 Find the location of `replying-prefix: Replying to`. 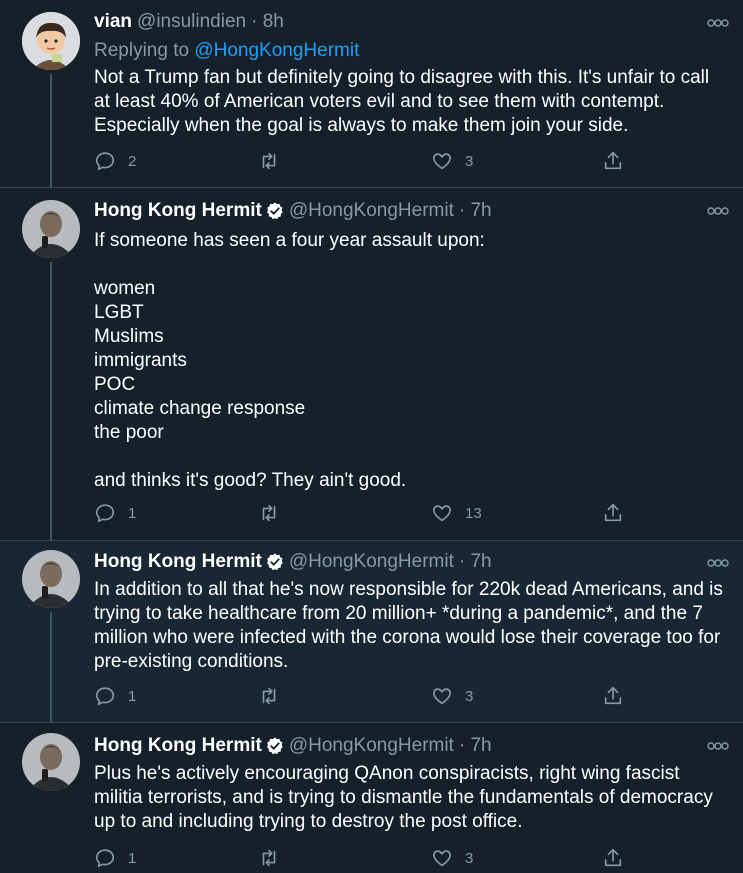

replying-prefix: Replying to is located at coordinates (142, 50).